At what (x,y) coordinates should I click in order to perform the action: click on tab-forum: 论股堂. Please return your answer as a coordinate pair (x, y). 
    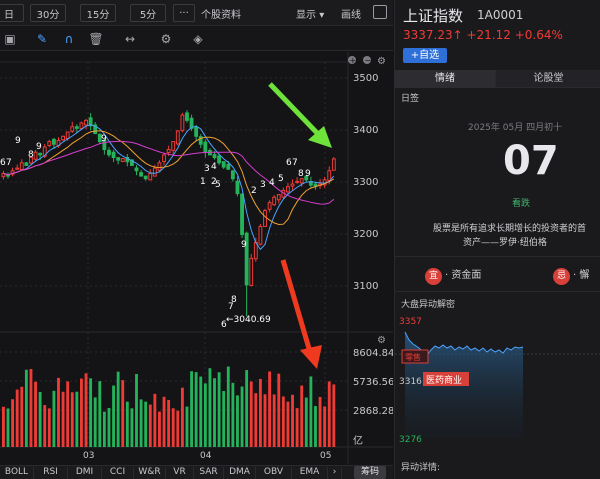
    Looking at the image, I should click on (547, 79).